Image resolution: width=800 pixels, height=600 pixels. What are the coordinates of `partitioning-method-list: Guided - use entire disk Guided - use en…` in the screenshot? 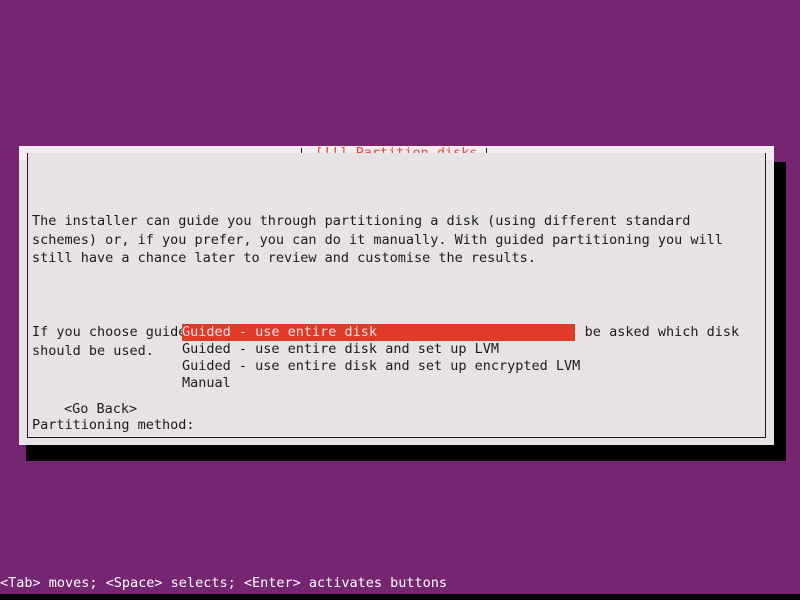 It's located at (392, 358).